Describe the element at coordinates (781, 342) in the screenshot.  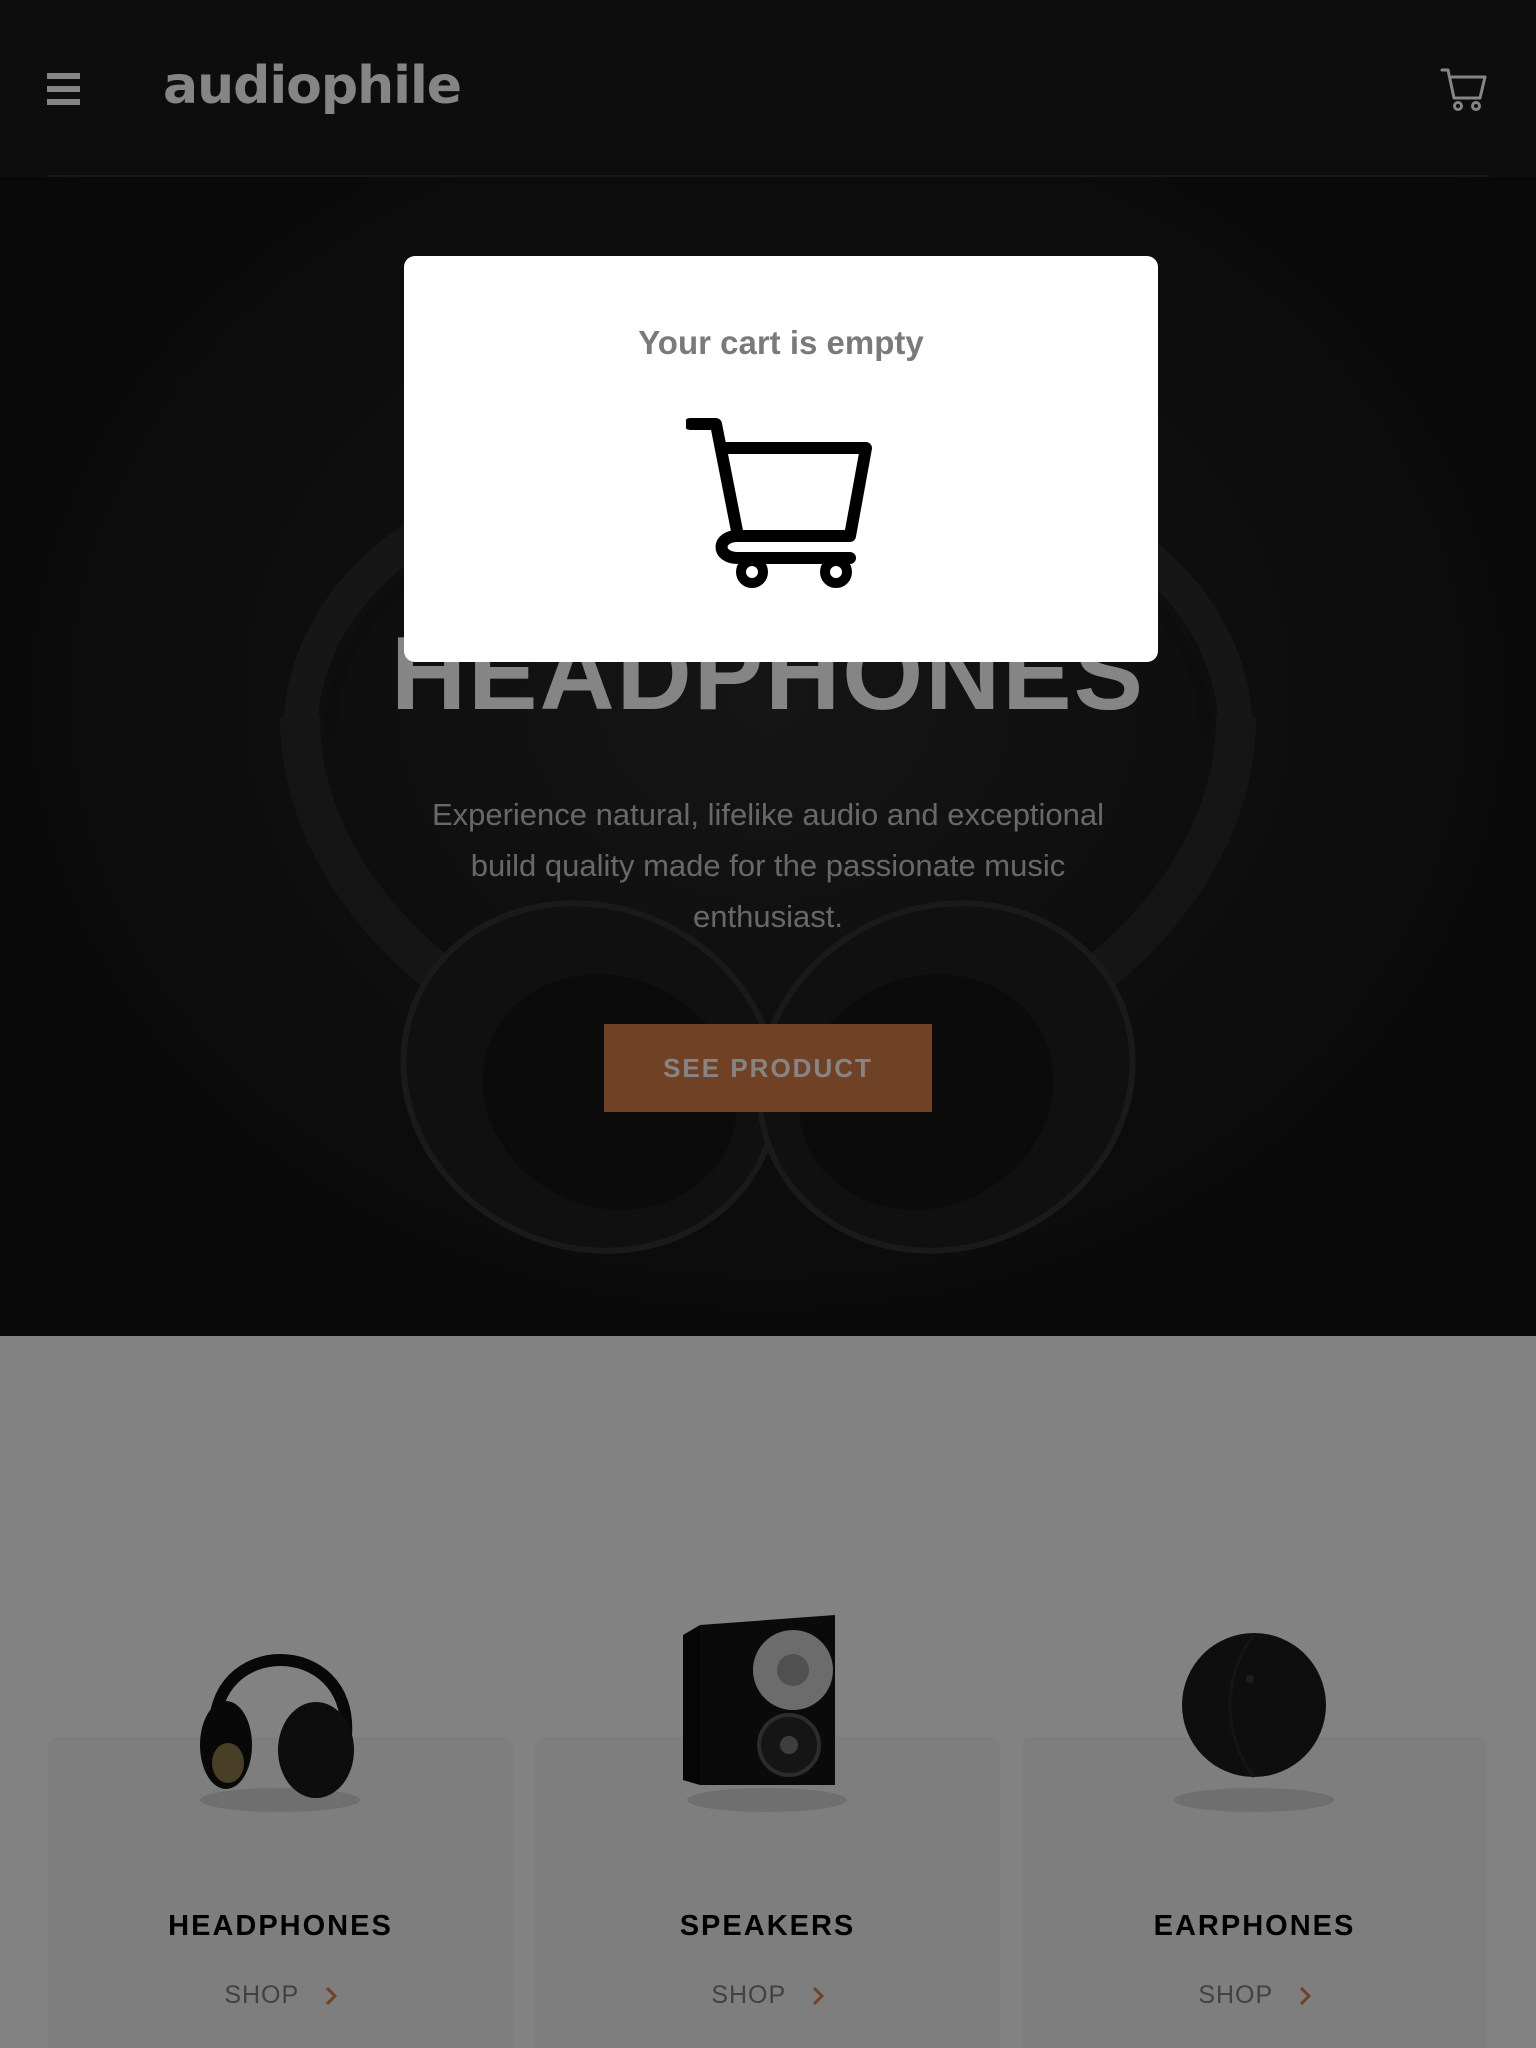
I see `cart-empty-message: Your cart is empty` at that location.